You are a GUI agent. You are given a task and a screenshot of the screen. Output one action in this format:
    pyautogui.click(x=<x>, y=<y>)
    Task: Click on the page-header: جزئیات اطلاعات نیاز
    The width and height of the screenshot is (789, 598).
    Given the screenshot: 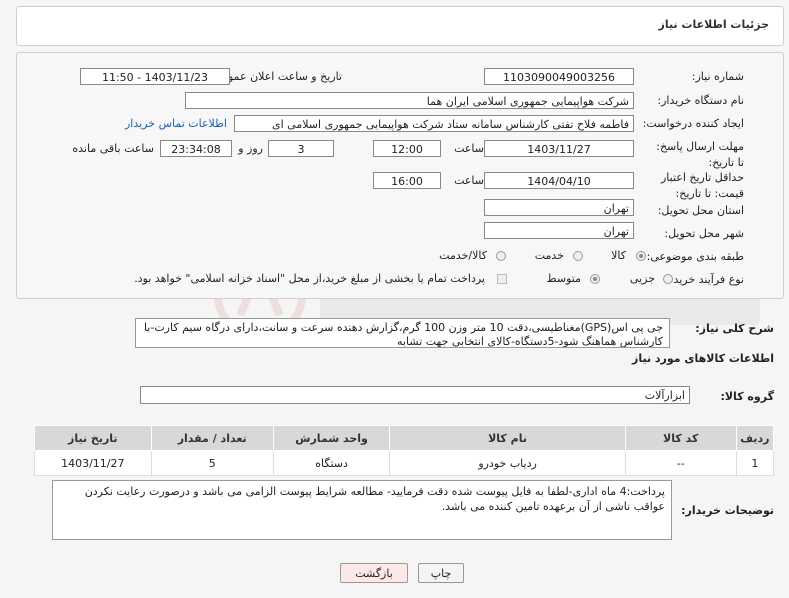 What is the action you would take?
    pyautogui.click(x=400, y=26)
    